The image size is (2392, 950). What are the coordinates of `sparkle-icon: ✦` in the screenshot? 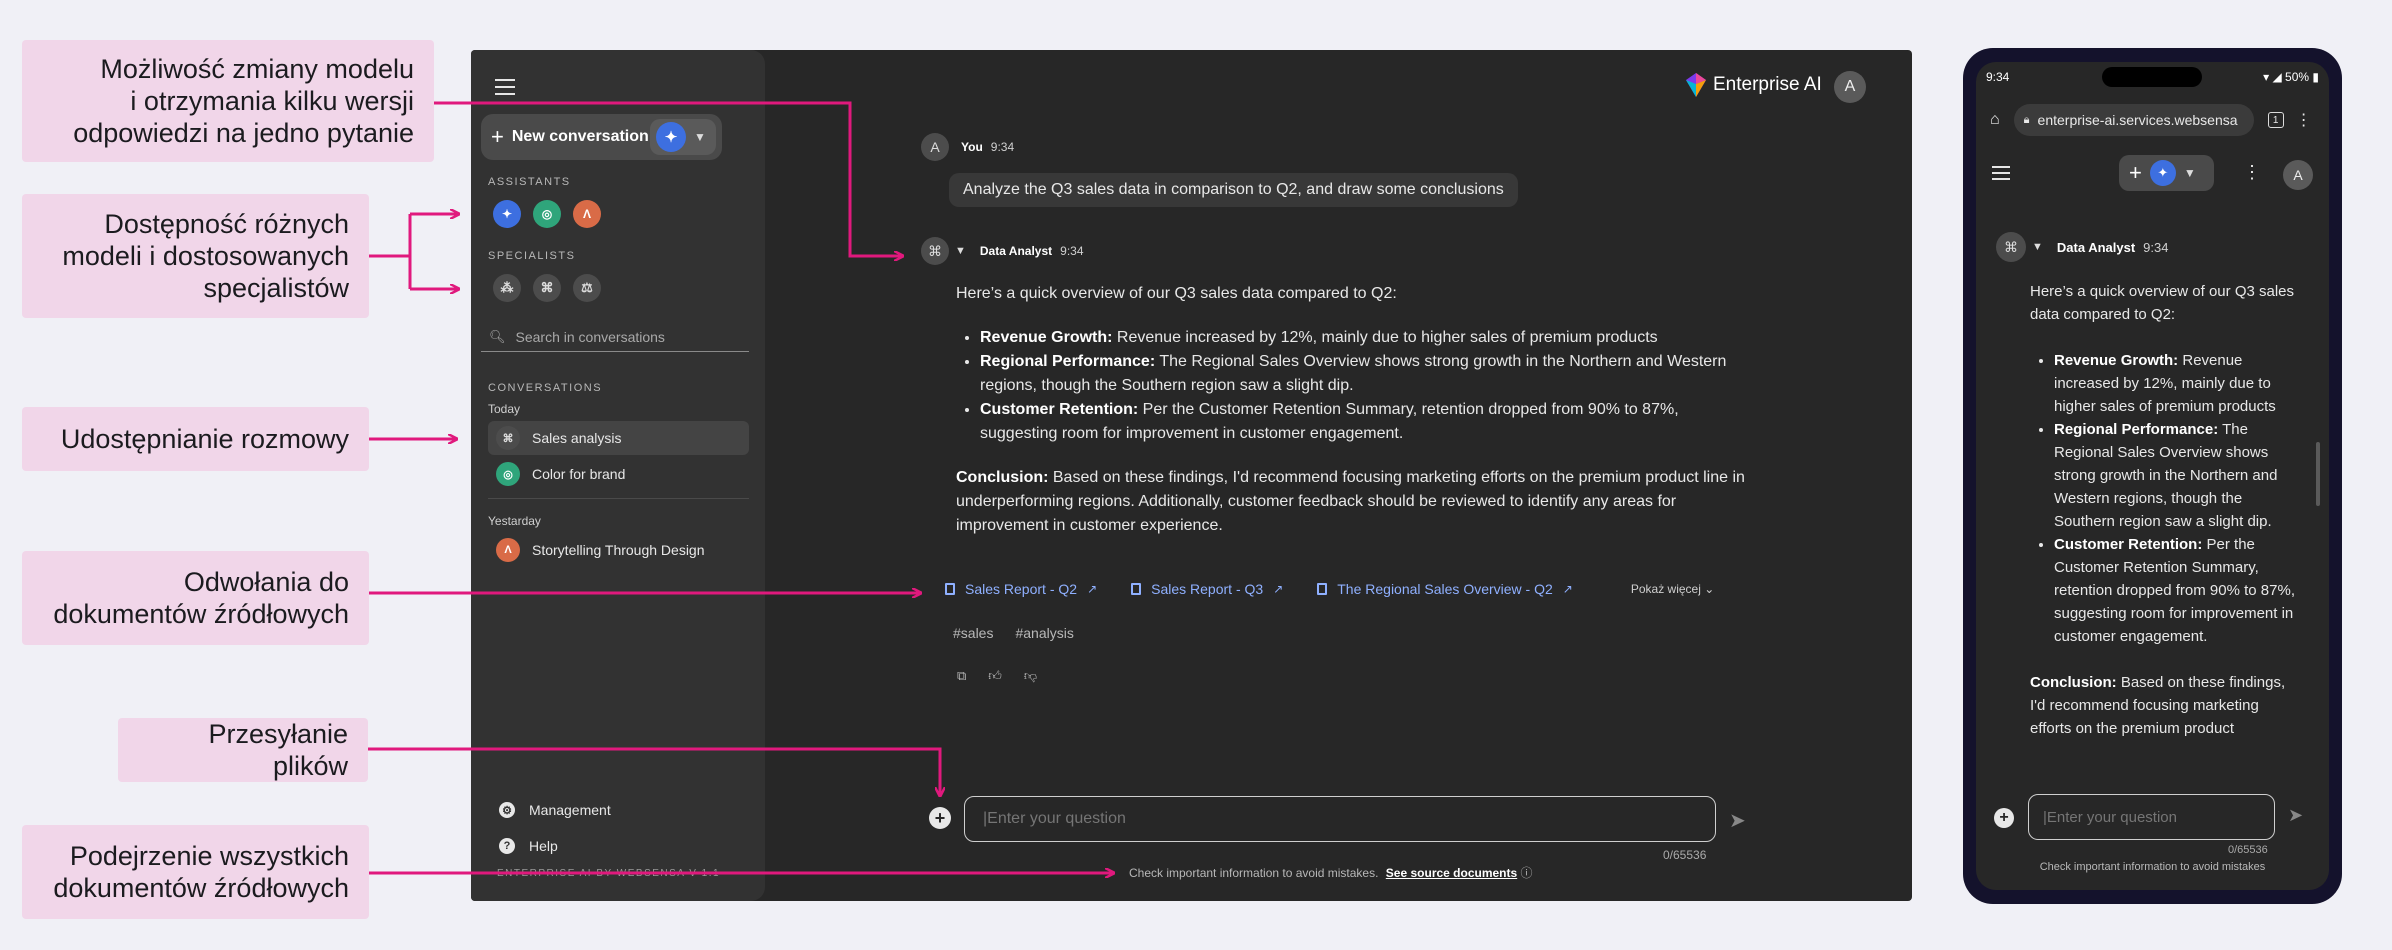 It's located at (2162, 173).